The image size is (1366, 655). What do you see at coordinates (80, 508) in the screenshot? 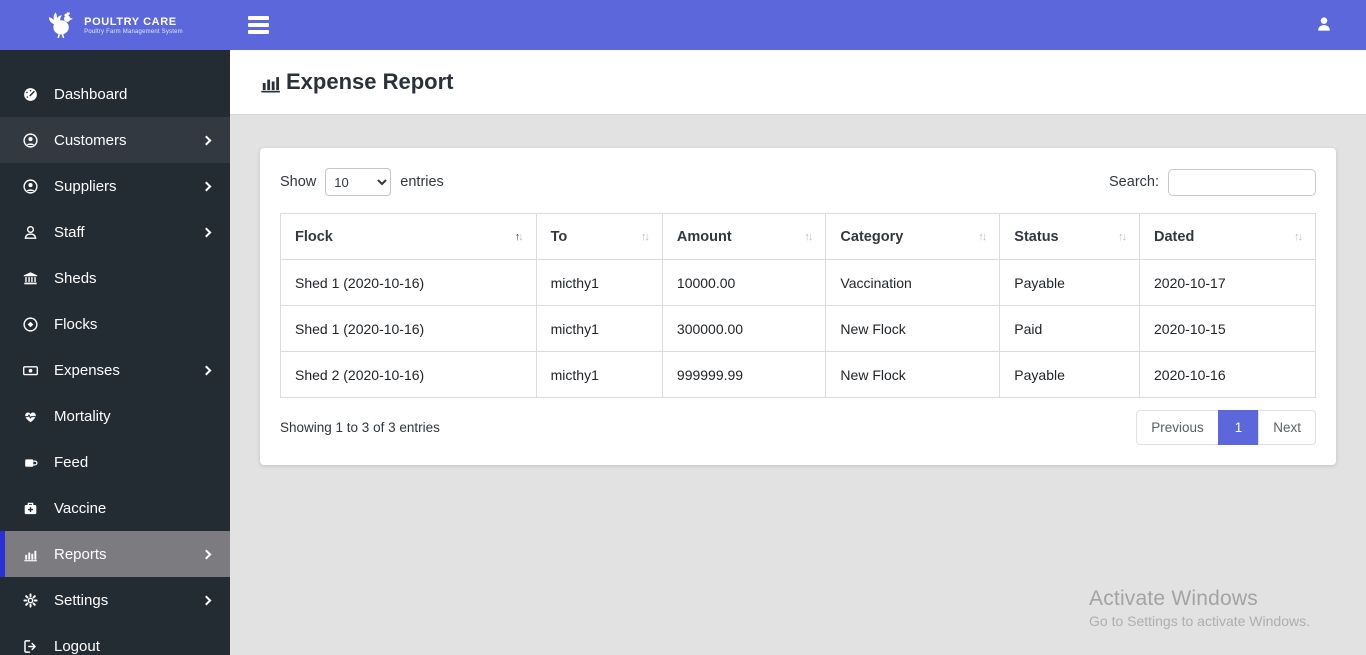
I see `sidebar-item-label: Vaccine` at bounding box center [80, 508].